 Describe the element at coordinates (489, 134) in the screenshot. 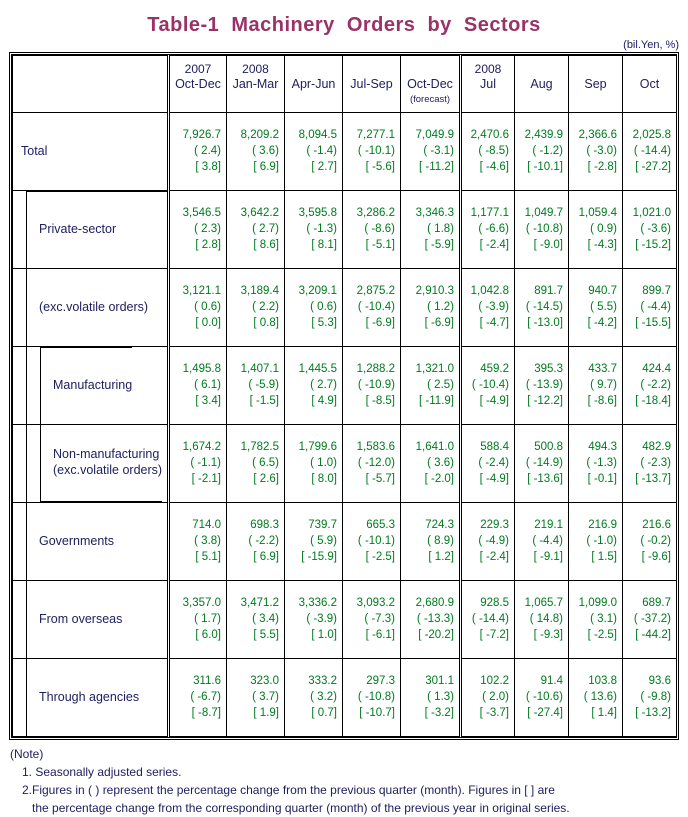

I see `value-level: 2,470.6` at that location.